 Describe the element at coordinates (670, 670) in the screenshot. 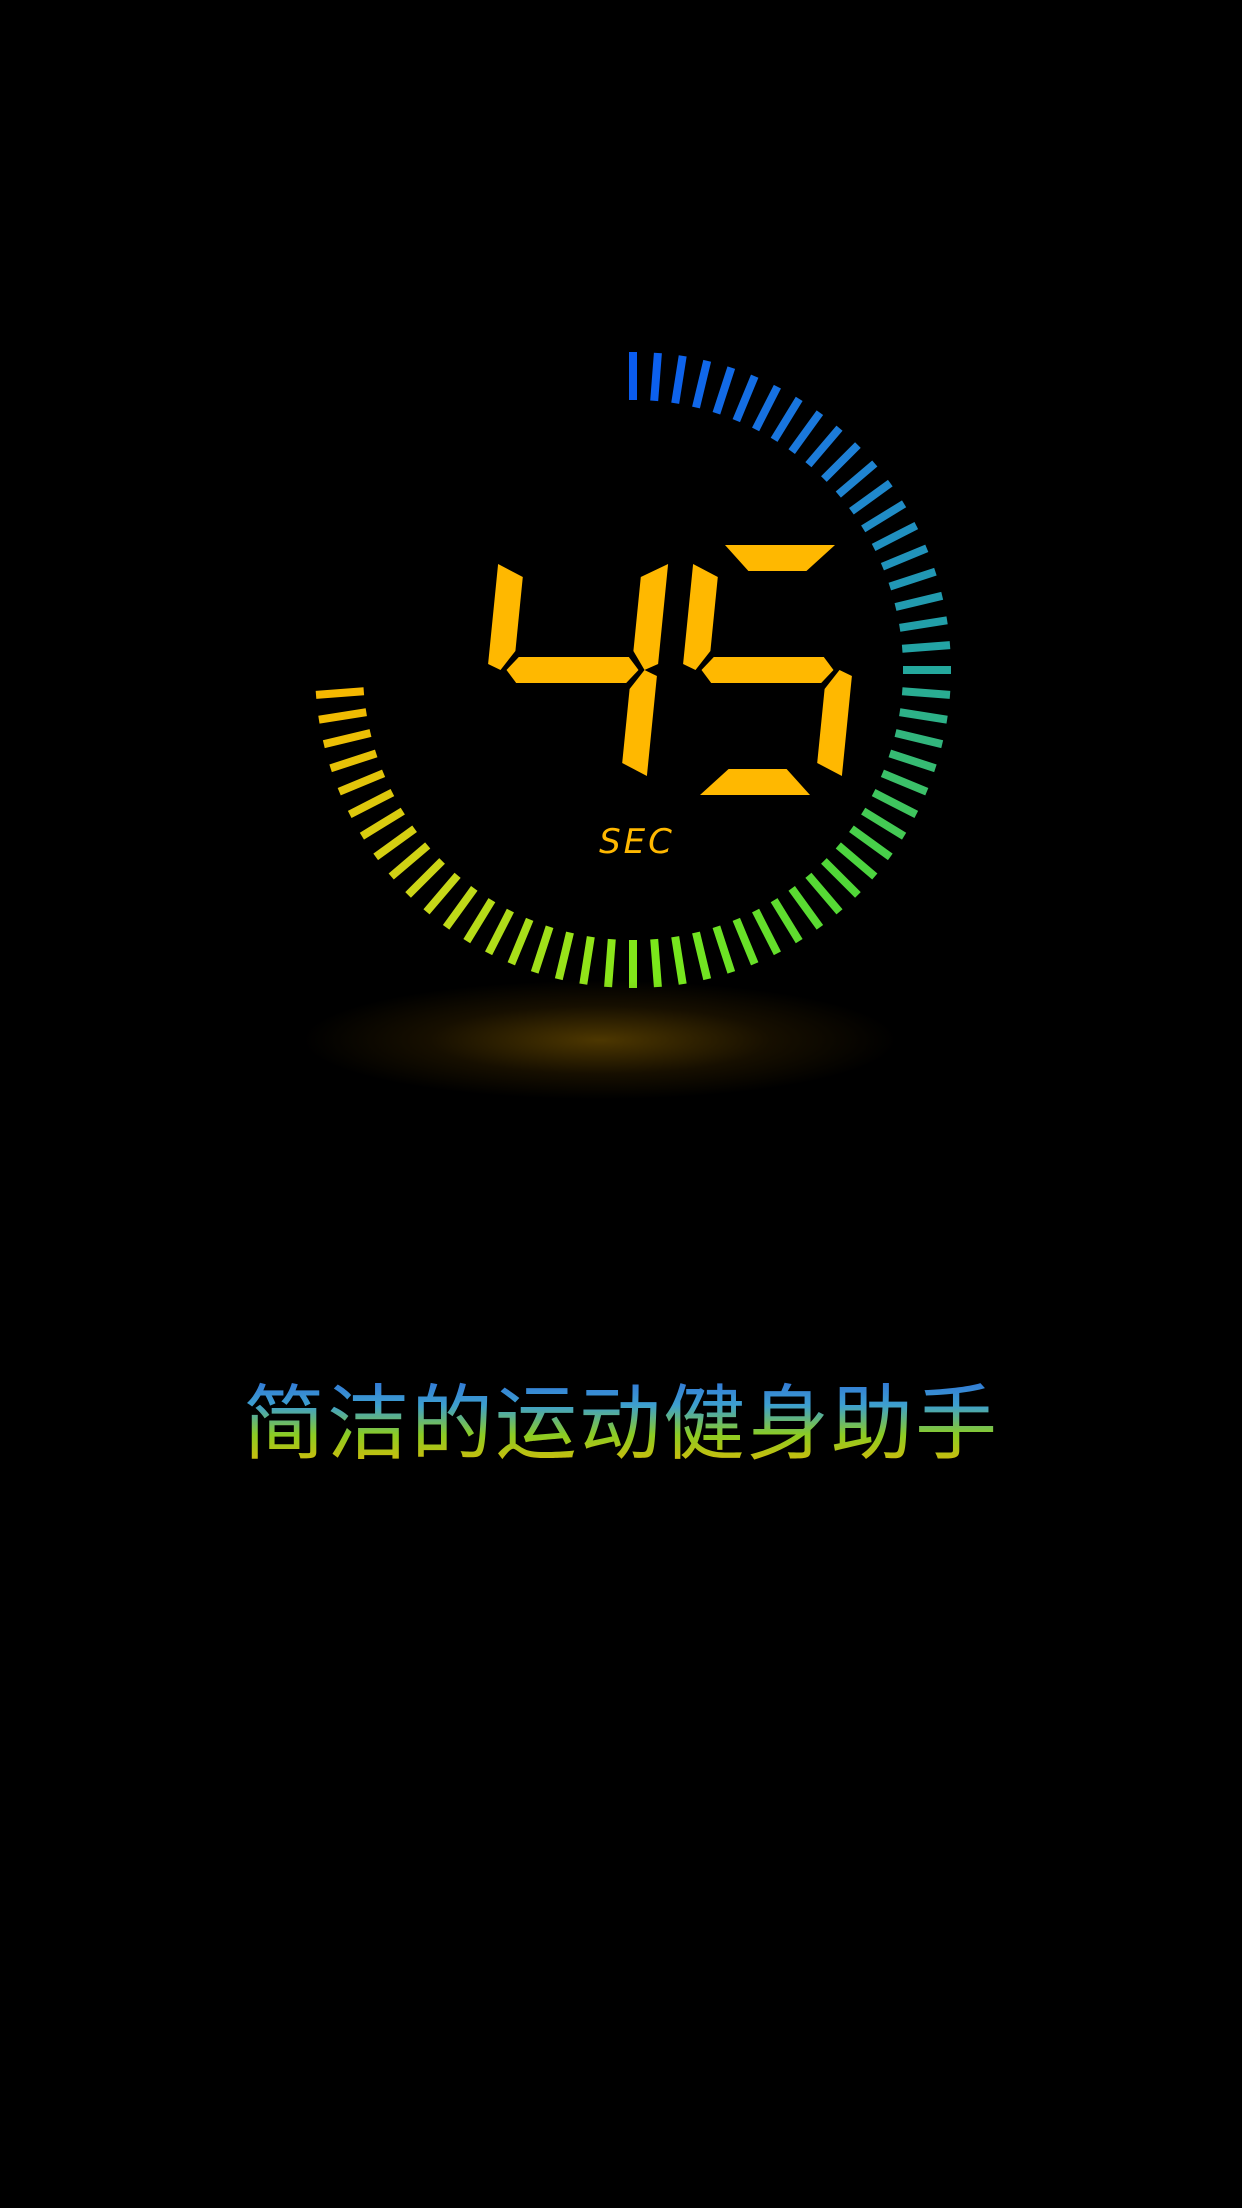

I see `timer-digits` at that location.